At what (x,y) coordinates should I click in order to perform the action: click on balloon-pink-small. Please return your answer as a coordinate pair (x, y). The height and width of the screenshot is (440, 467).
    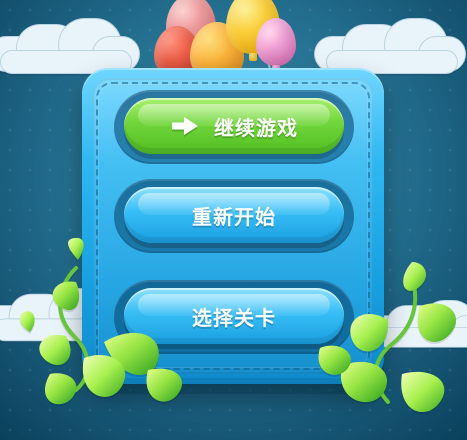
    Looking at the image, I should click on (276, 42).